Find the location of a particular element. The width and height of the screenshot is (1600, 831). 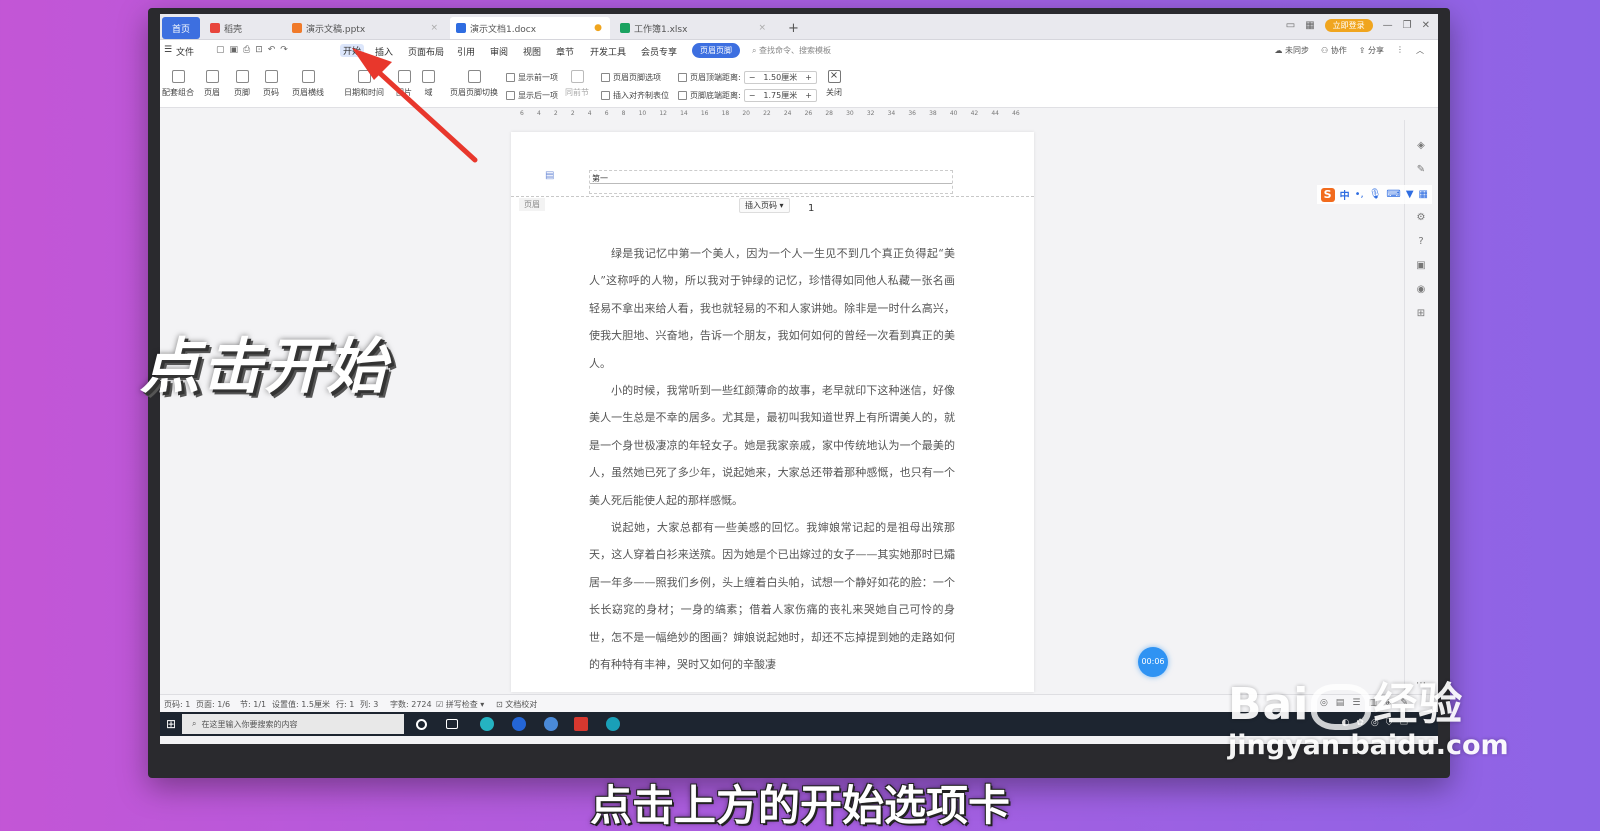

command-search: ⌕ 查找命令、搜索模板 is located at coordinates (791, 50).